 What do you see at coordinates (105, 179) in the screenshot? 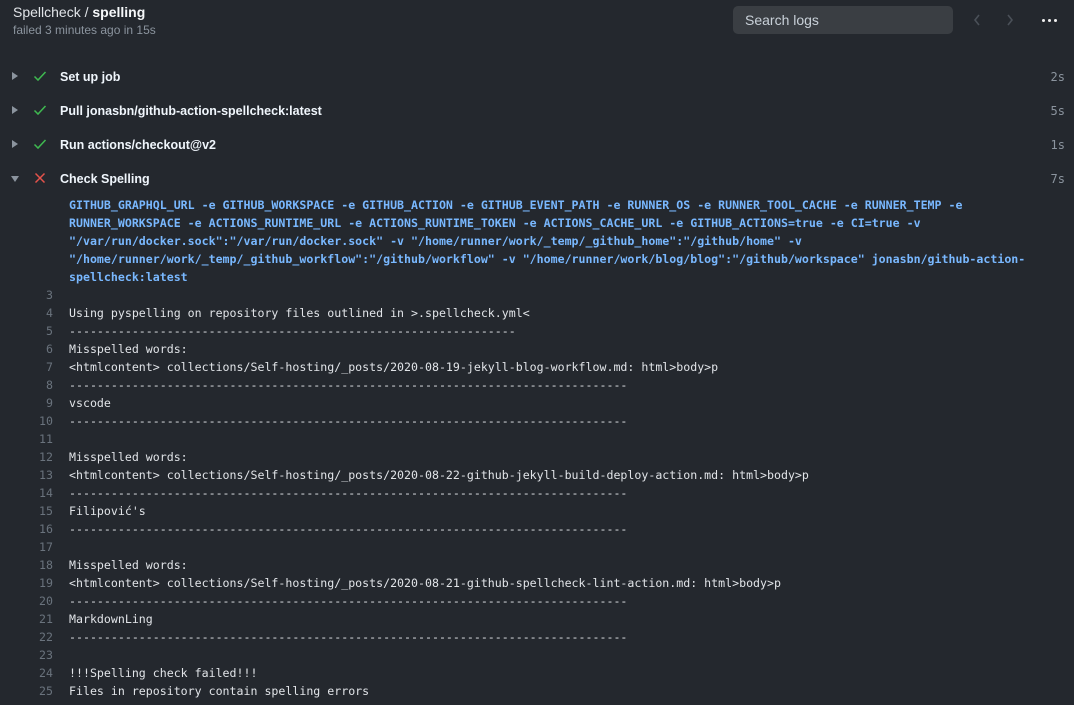
I see `step-name: Check Spelling` at bounding box center [105, 179].